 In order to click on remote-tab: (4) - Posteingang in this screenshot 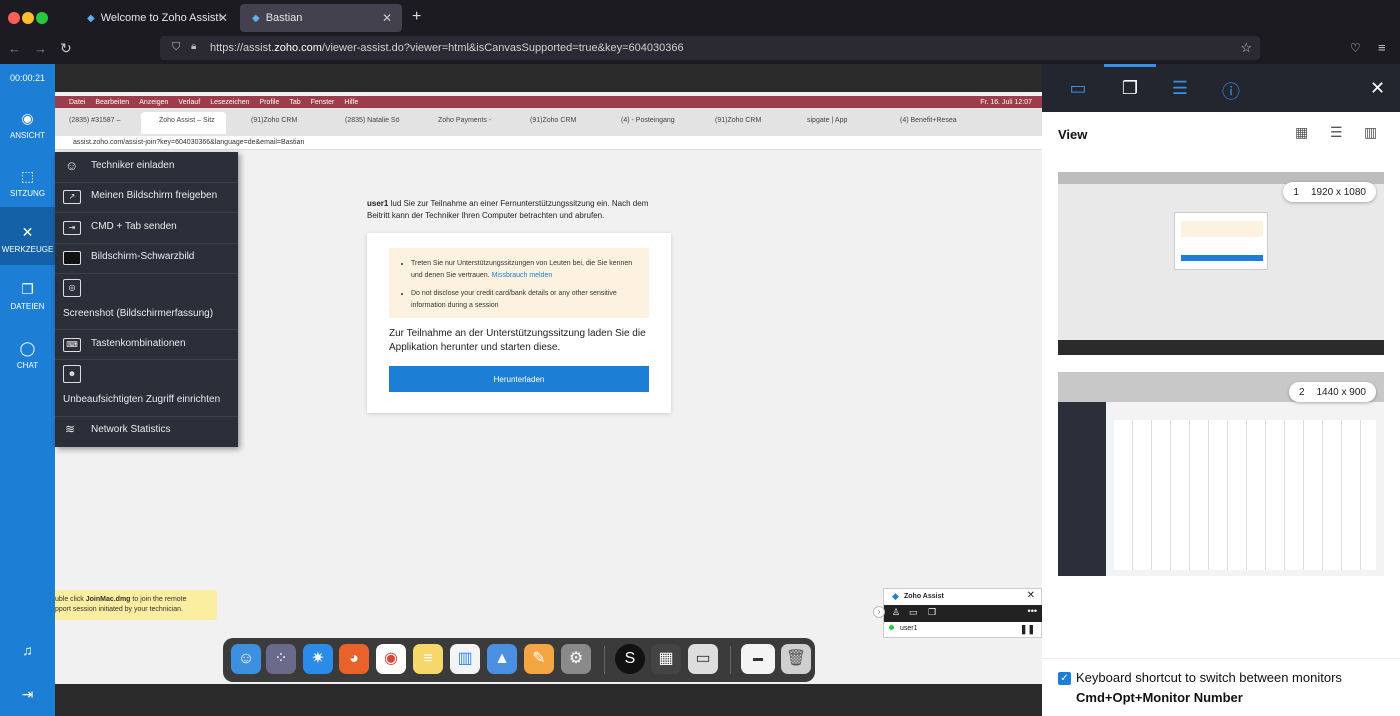, I will do `click(648, 120)`.